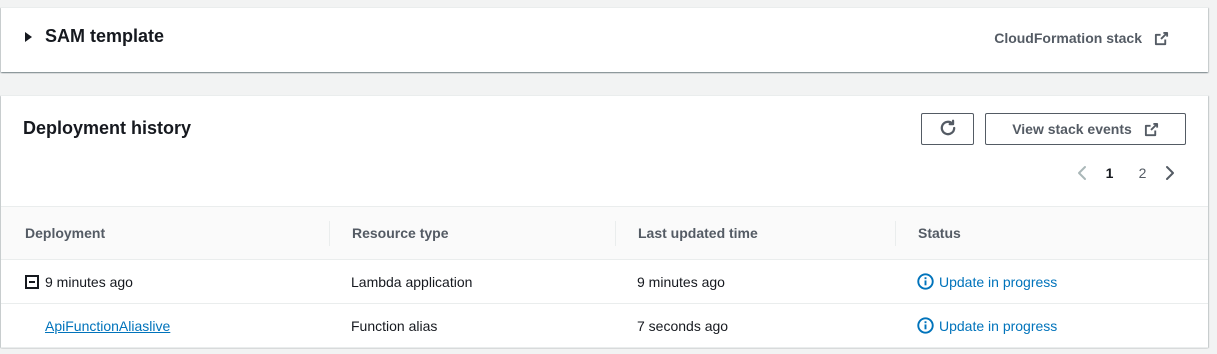 The width and height of the screenshot is (1217, 354). What do you see at coordinates (107, 128) in the screenshot?
I see `deployment-history-title: Deployment history` at bounding box center [107, 128].